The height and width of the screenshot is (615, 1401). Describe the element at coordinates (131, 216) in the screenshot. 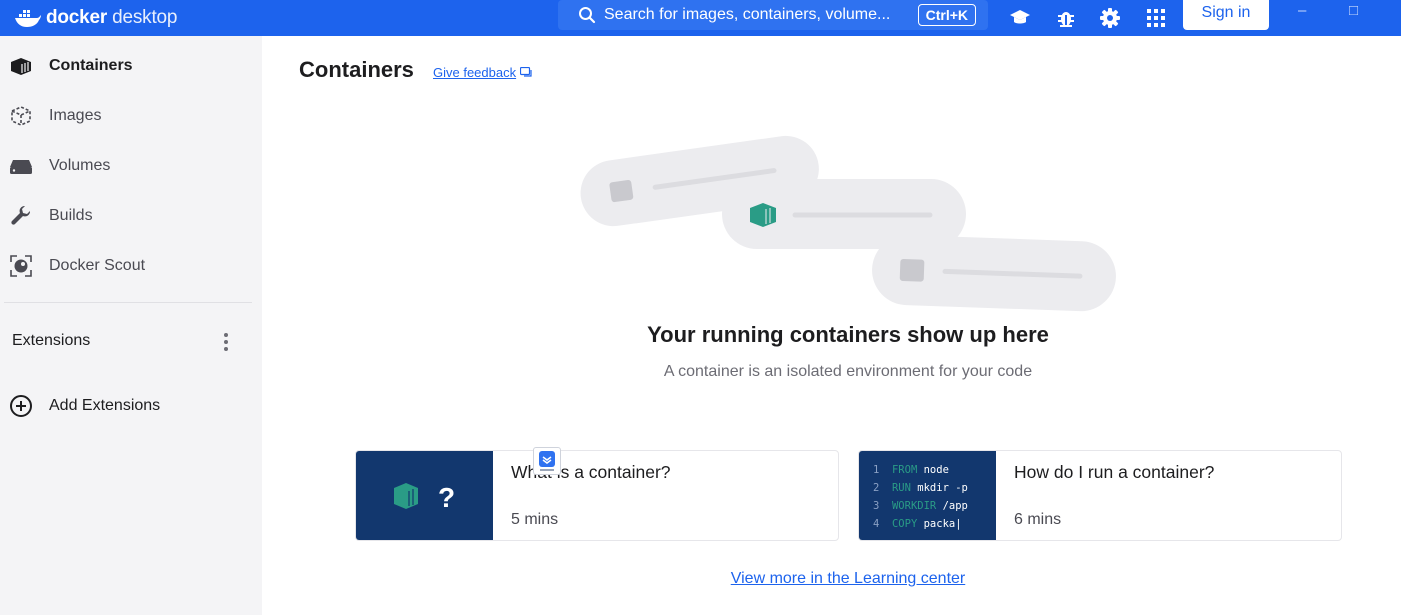

I see `sidebar-item-builds: Builds` at that location.